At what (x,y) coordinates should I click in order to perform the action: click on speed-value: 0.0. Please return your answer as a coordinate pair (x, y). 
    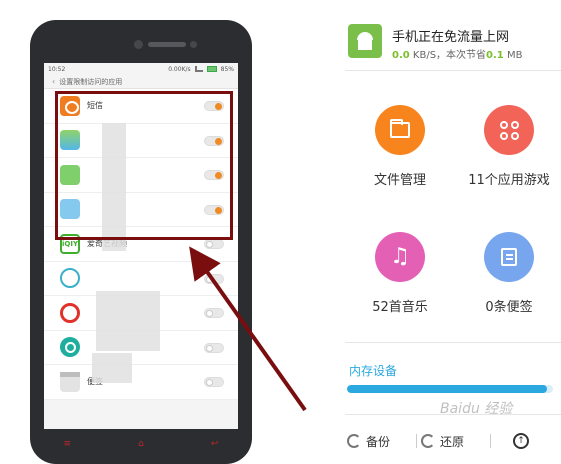
    Looking at the image, I should click on (401, 55).